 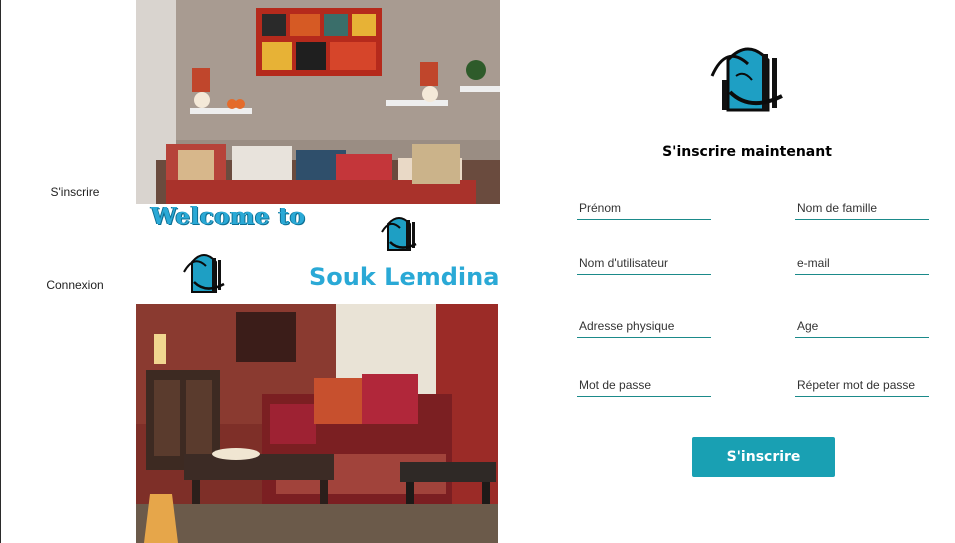 What do you see at coordinates (318, 102) in the screenshot?
I see `moroccan-livingroom-photo` at bounding box center [318, 102].